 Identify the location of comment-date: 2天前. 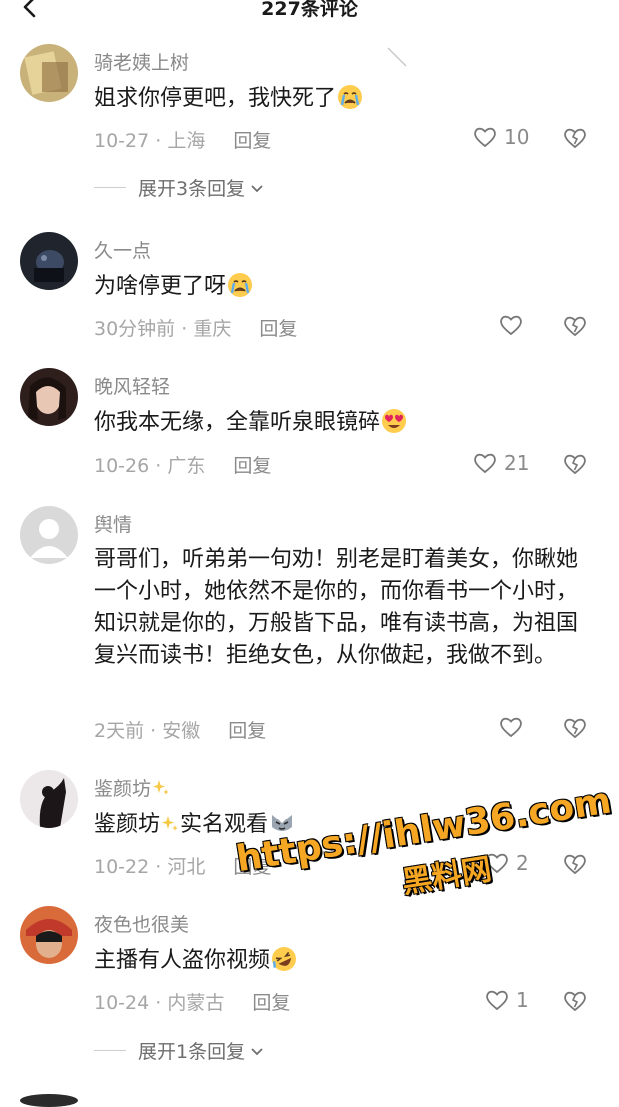
(119, 731).